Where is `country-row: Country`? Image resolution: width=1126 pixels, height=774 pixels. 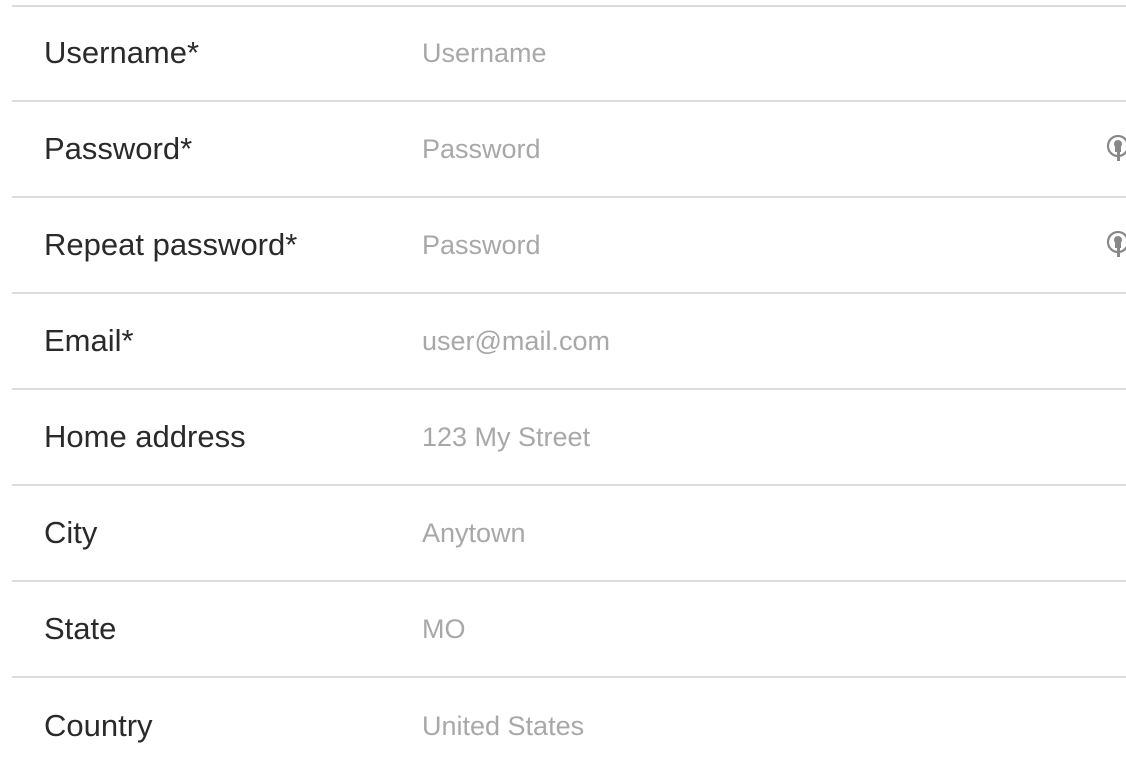
country-row: Country is located at coordinates (569, 726).